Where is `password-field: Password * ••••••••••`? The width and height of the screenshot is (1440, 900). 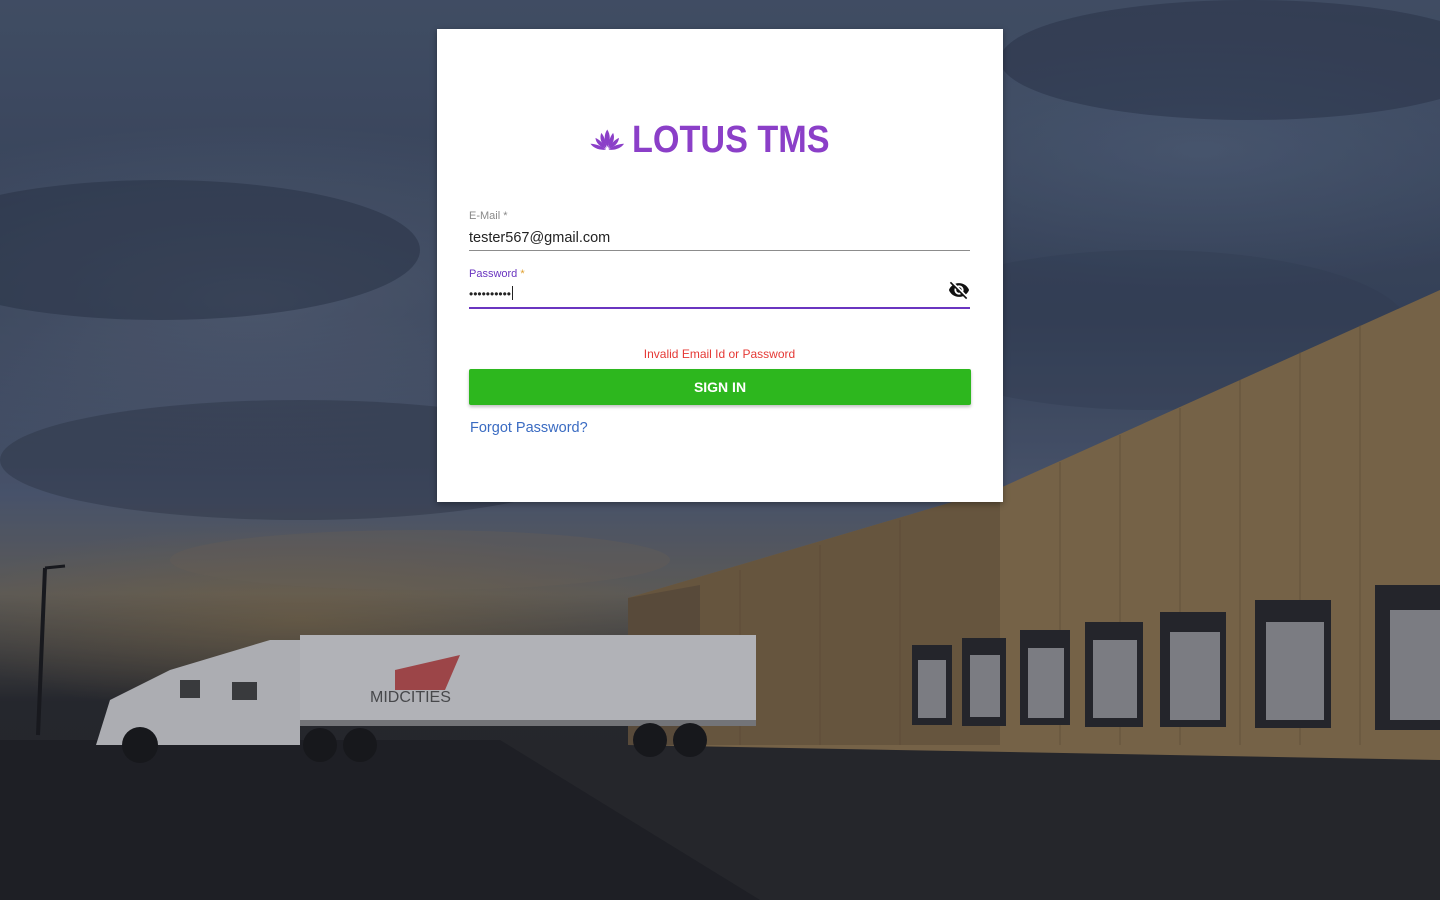 password-field: Password * •••••••••• is located at coordinates (719, 288).